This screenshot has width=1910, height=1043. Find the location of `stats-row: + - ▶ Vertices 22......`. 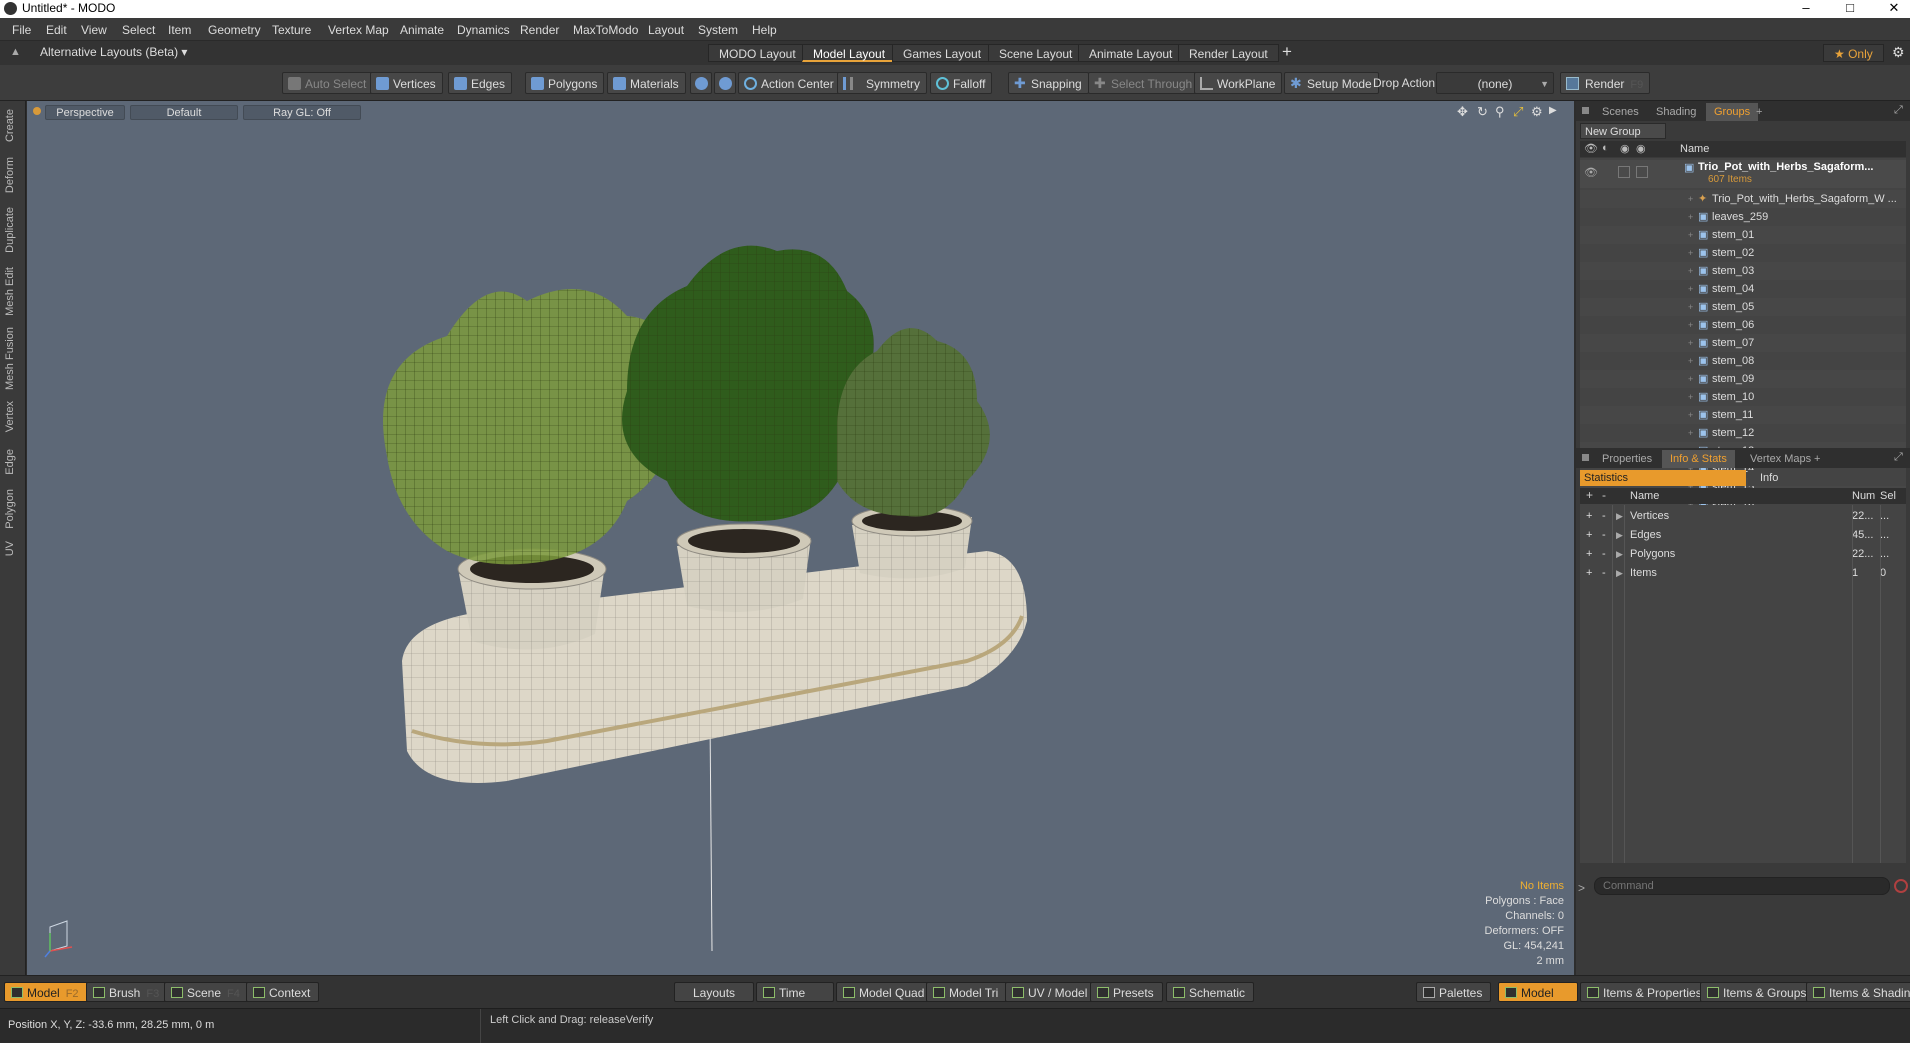

stats-row: + - ▶ Vertices 22...... is located at coordinates (1743, 516).